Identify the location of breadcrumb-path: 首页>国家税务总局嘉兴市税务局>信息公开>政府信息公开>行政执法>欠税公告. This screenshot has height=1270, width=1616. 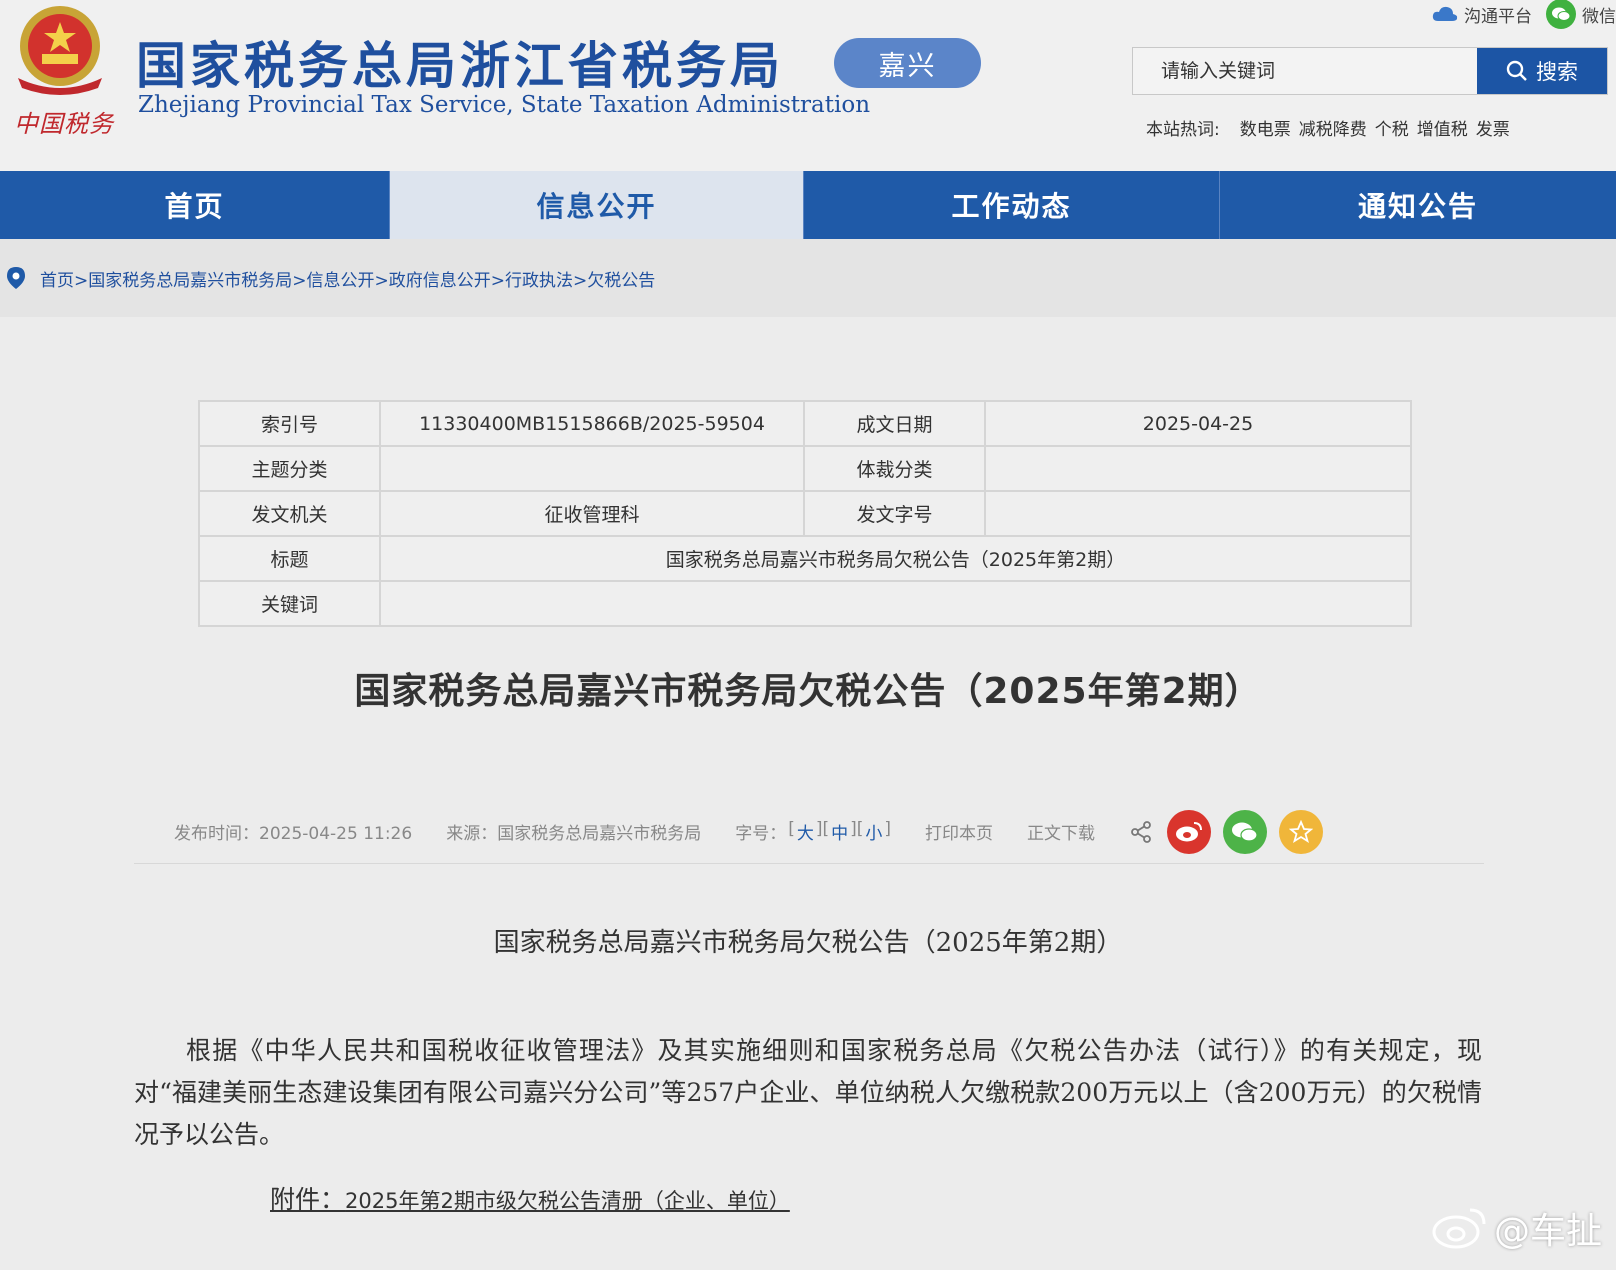
(347, 278).